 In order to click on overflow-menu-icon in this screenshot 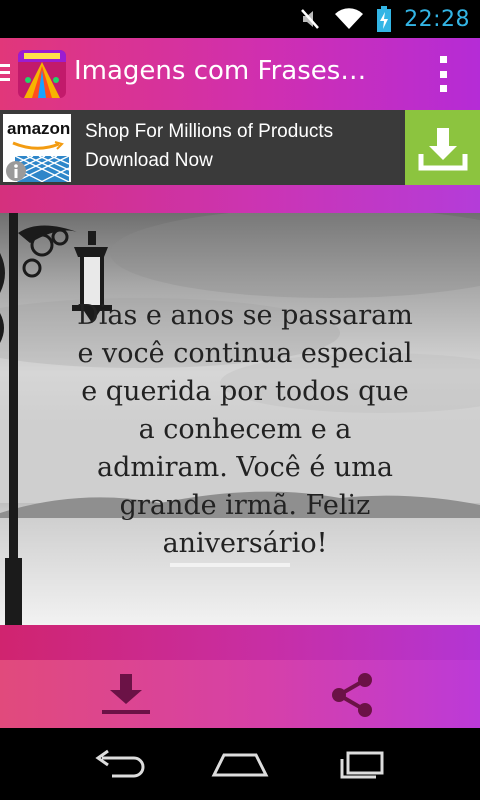, I will do `click(443, 74)`.